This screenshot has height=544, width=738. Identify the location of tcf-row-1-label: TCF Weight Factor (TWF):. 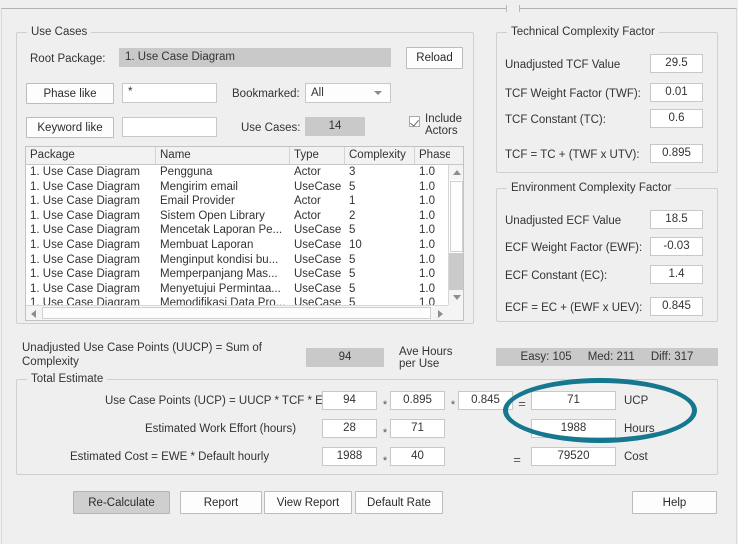
(573, 94).